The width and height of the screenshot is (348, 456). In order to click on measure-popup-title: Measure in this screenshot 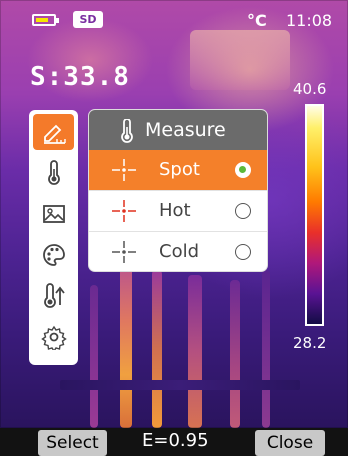, I will do `click(185, 130)`.